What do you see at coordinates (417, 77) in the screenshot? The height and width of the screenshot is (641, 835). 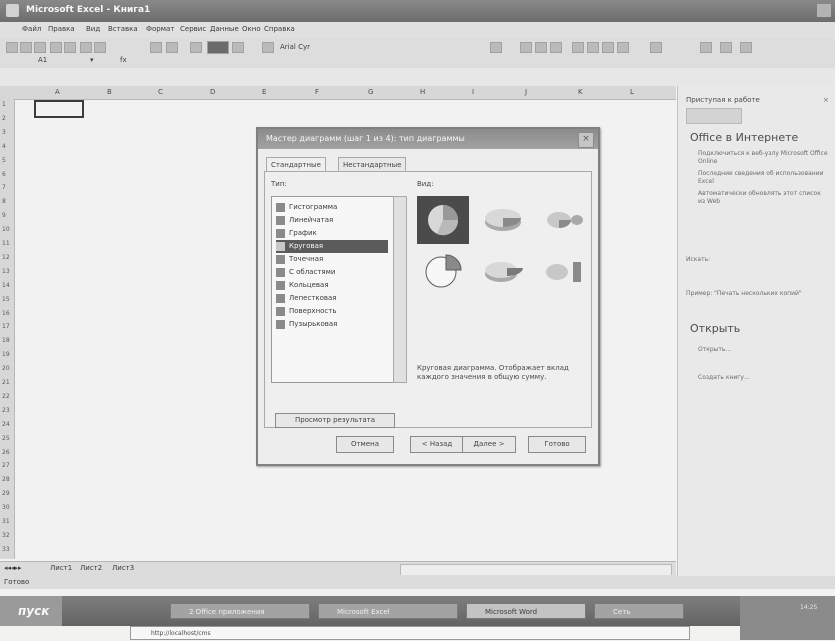 I see `formula-bar` at bounding box center [417, 77].